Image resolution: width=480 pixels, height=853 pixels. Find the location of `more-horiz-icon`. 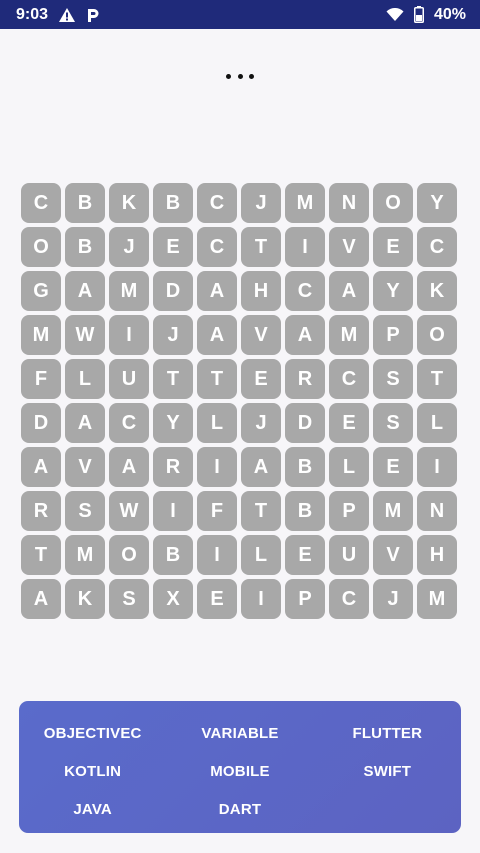

more-horiz-icon is located at coordinates (240, 76).